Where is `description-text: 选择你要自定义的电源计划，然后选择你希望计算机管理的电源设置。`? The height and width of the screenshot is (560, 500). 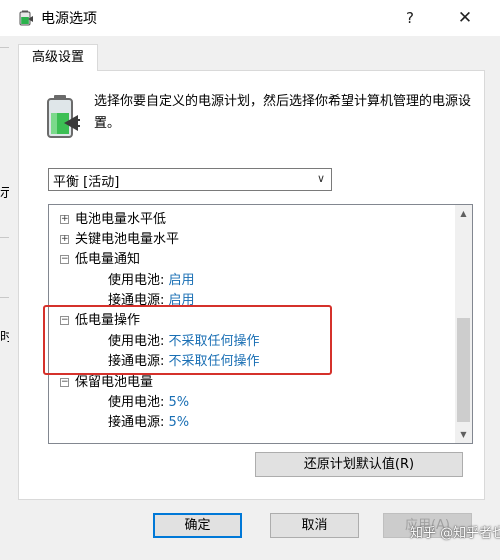
description-text: 选择你要自定义的电源计划，然后选择你希望计算机管理的电源设置。 is located at coordinates (283, 112).